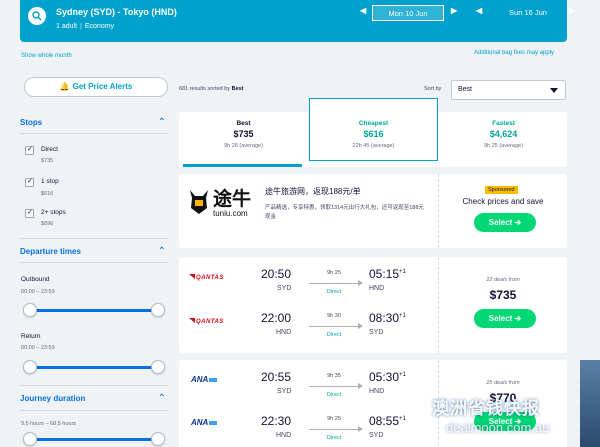 The image size is (600, 447). What do you see at coordinates (276, 274) in the screenshot?
I see `departure-time: 20:50` at bounding box center [276, 274].